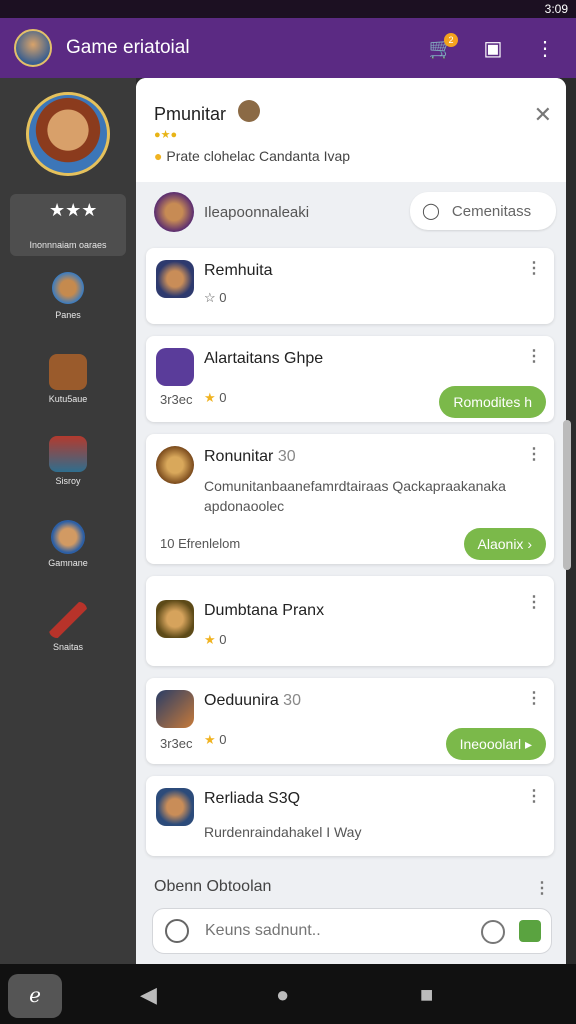  What do you see at coordinates (177, 931) in the screenshot?
I see `camera-icon` at bounding box center [177, 931].